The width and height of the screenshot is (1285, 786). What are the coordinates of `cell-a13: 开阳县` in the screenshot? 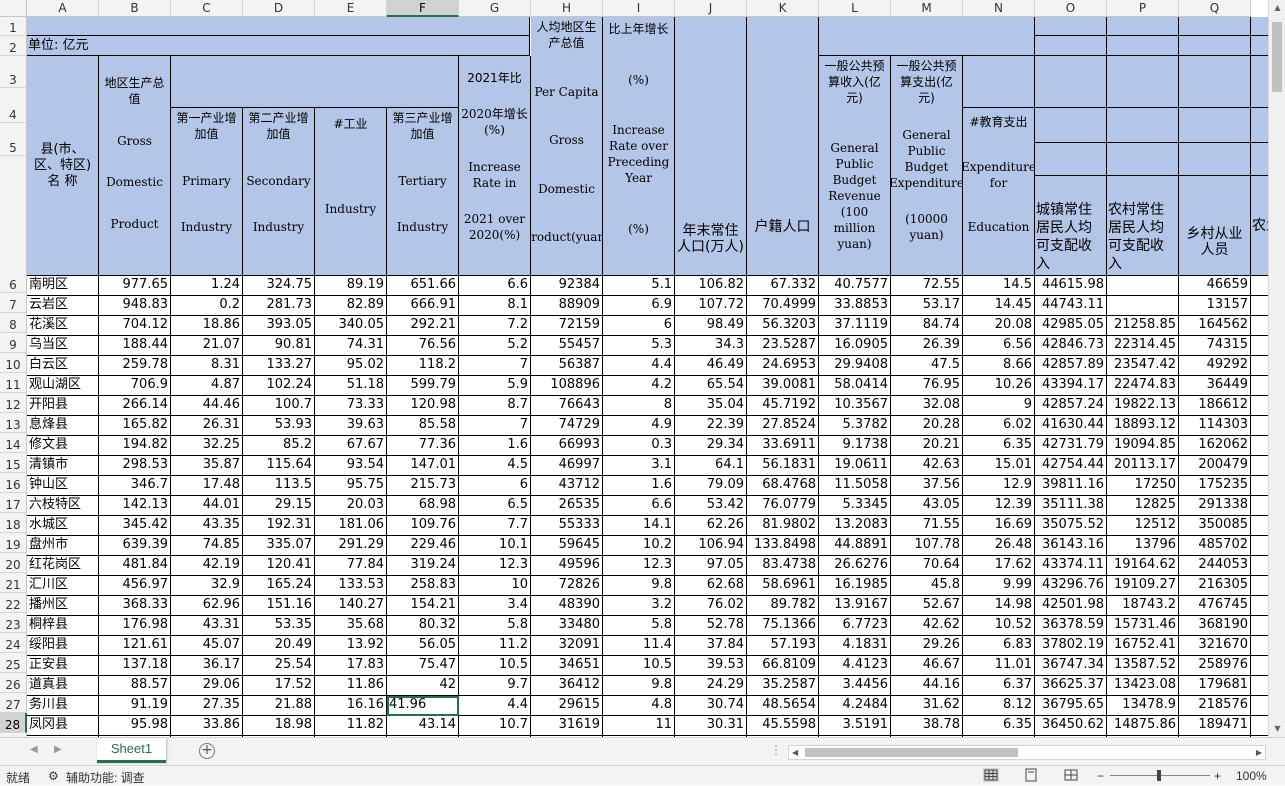 It's located at (63, 406).